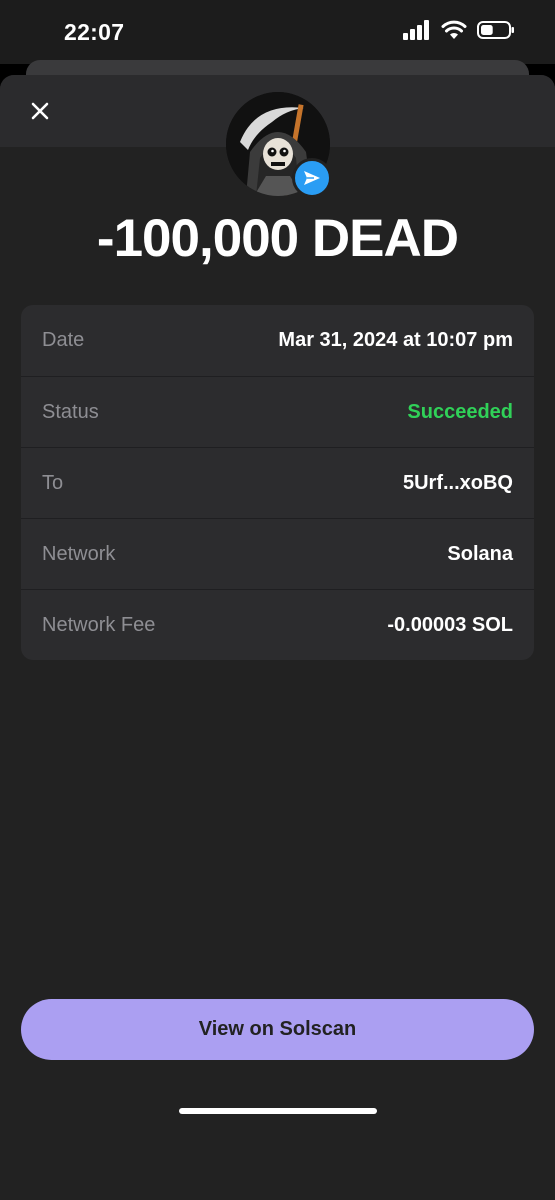 The image size is (555, 1200). Describe the element at coordinates (277, 411) in the screenshot. I see `detail-row-status: Status Succeeded` at that location.